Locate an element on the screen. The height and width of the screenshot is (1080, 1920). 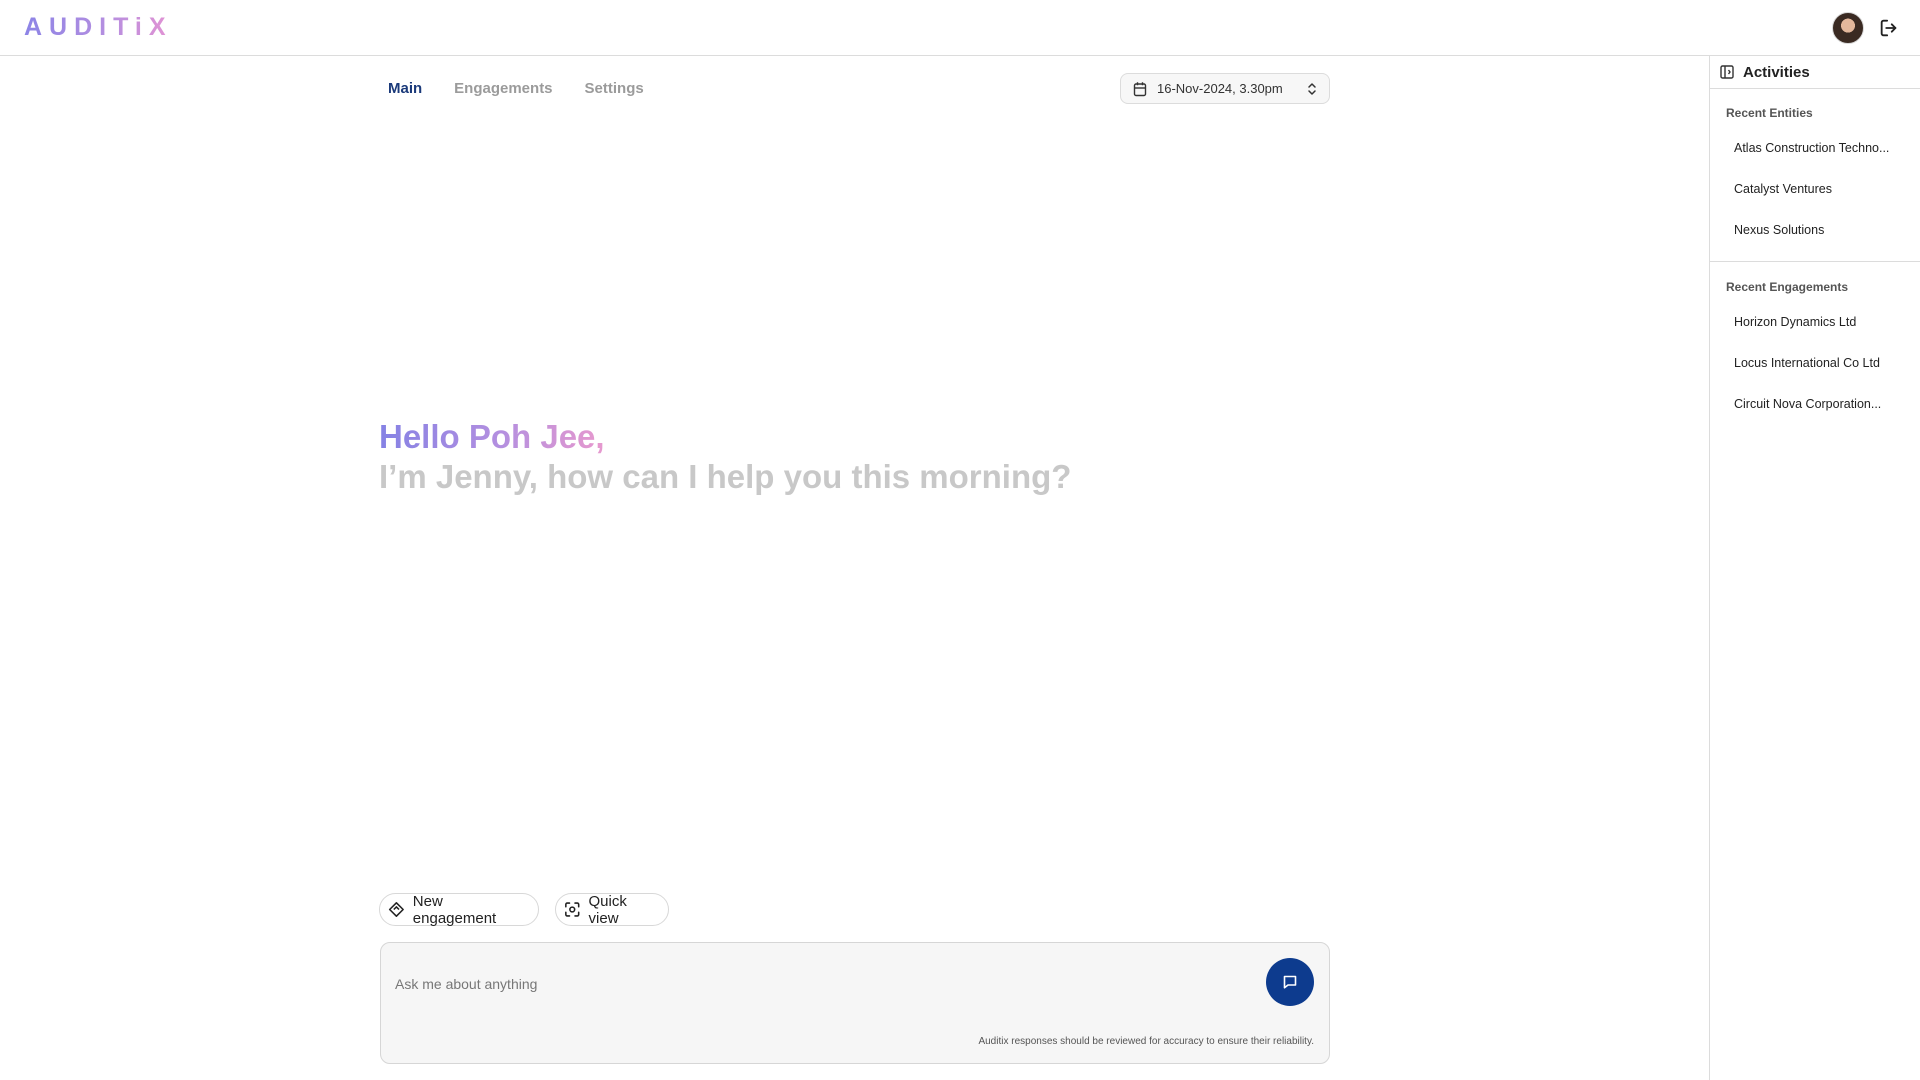
chevron-up-down-icon is located at coordinates (1312, 88).